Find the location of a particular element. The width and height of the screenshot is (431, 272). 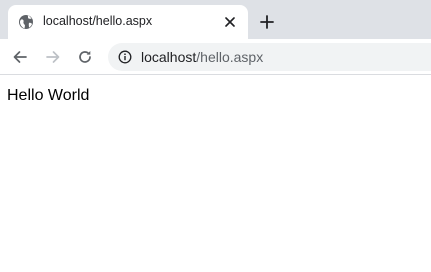

info-icon is located at coordinates (125, 57).